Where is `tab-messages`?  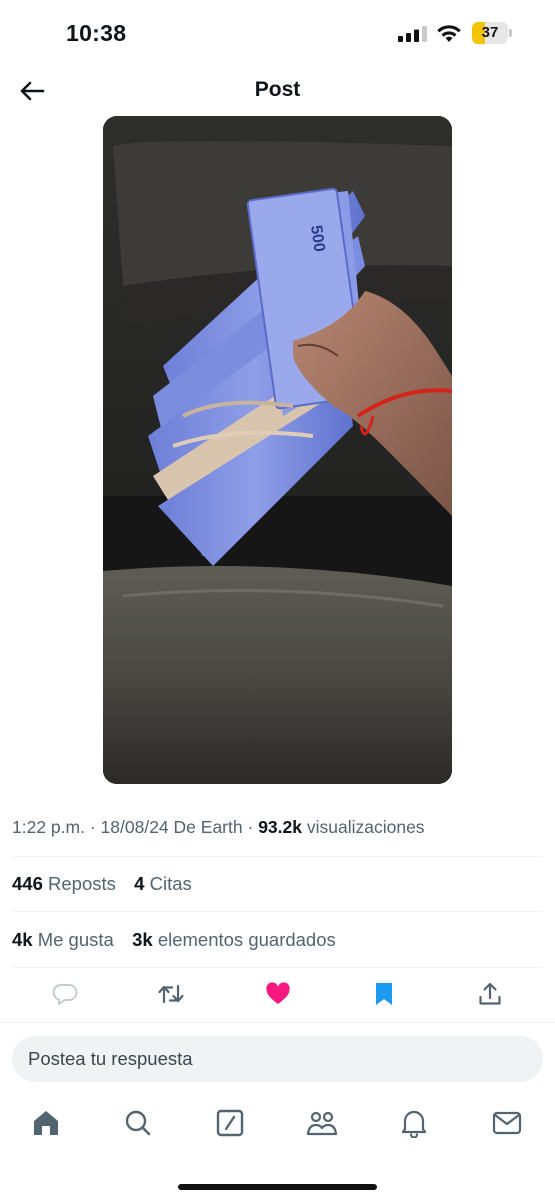
tab-messages is located at coordinates (507, 1123).